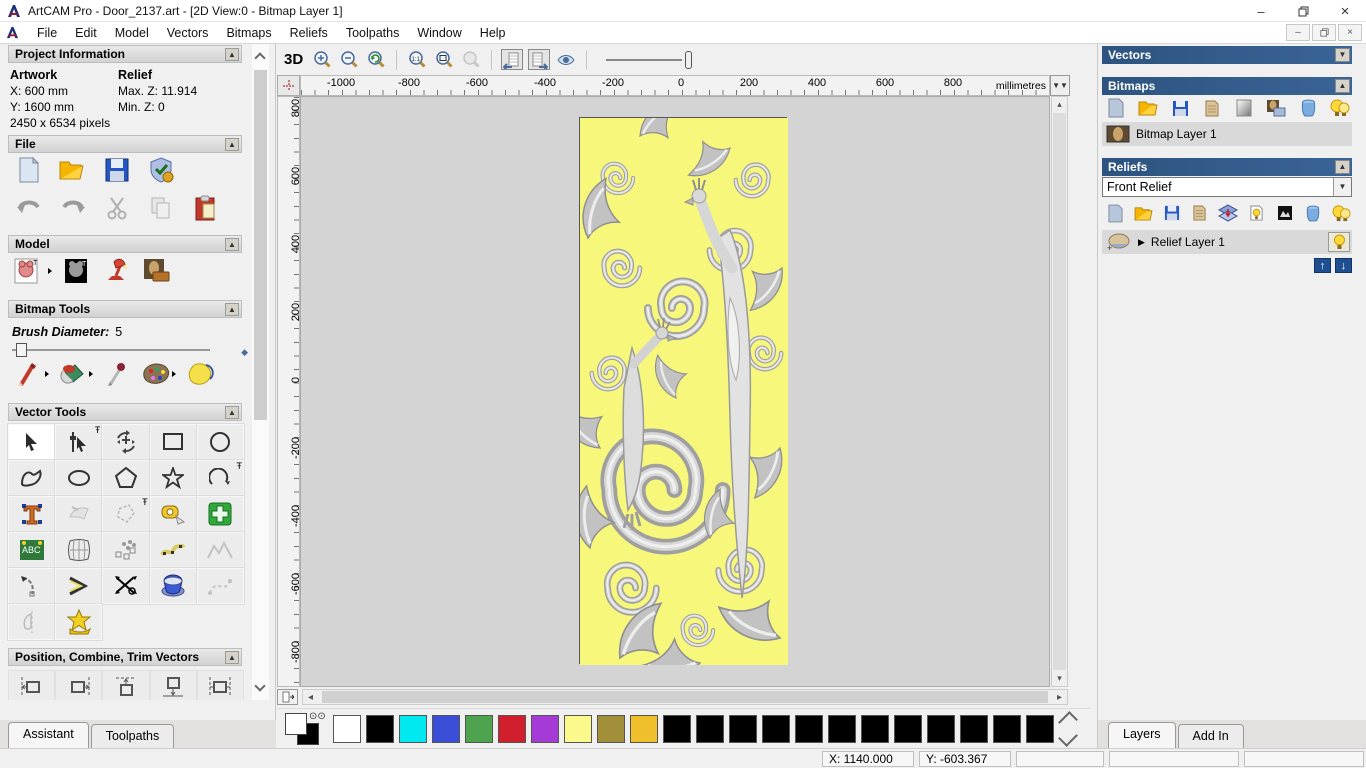 The image size is (1366, 768). Describe the element at coordinates (512, 59) in the screenshot. I see `previous-bitmap-layer-button` at that location.